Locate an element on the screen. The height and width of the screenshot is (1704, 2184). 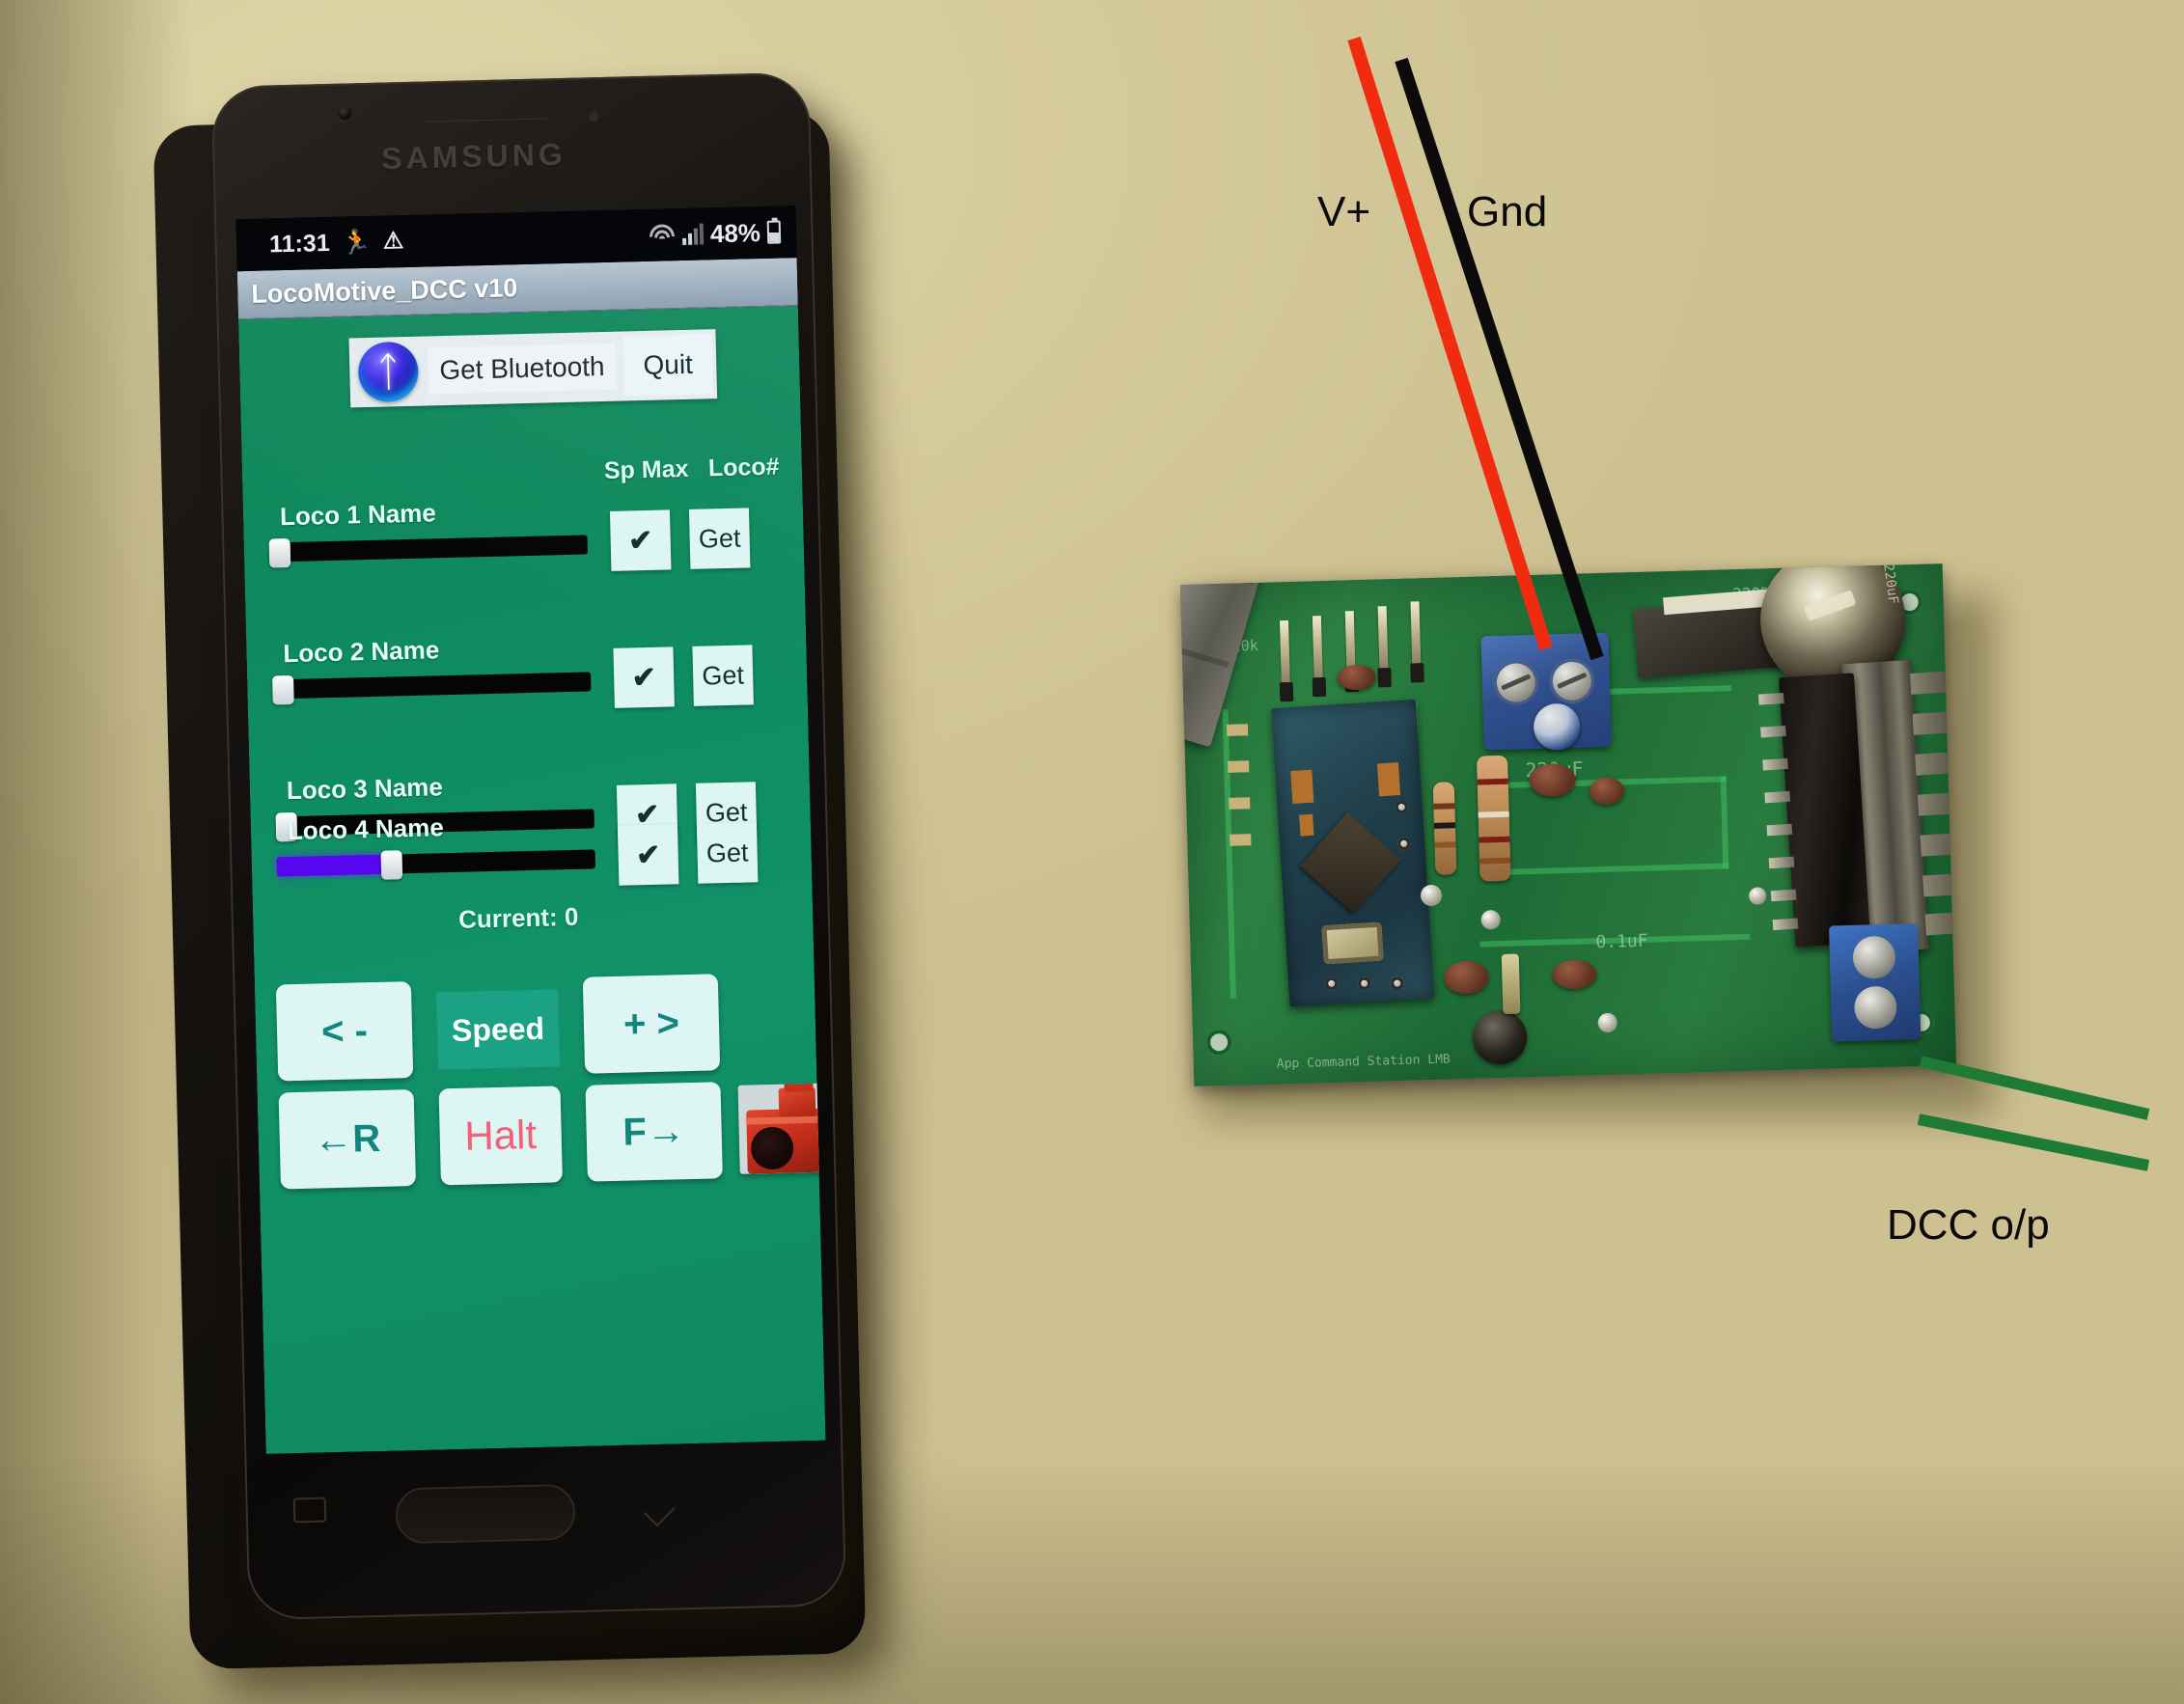
home-button is located at coordinates (486, 1514).